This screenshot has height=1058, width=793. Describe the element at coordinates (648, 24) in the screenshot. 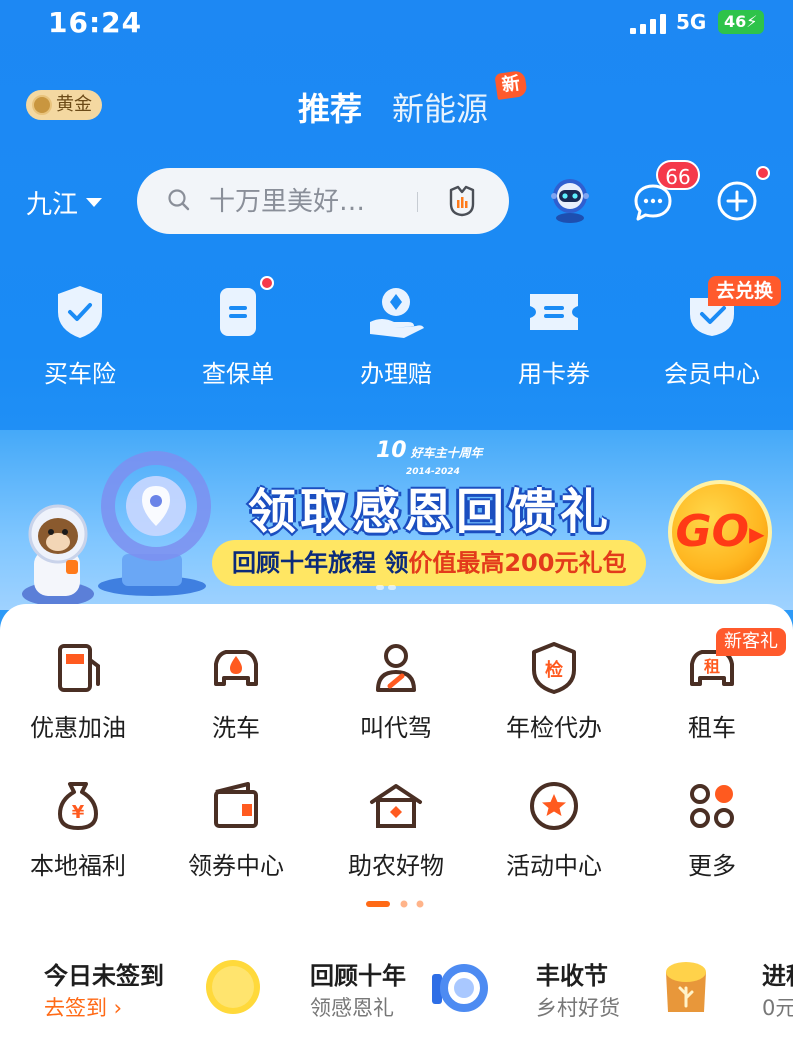

I see `cellular-signal-icon` at that location.